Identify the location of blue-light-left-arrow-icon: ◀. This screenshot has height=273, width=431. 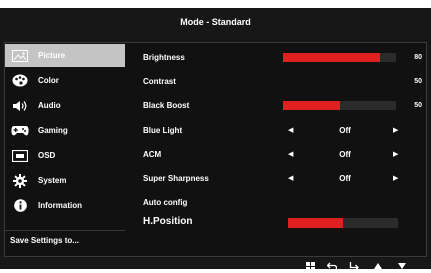
(290, 130).